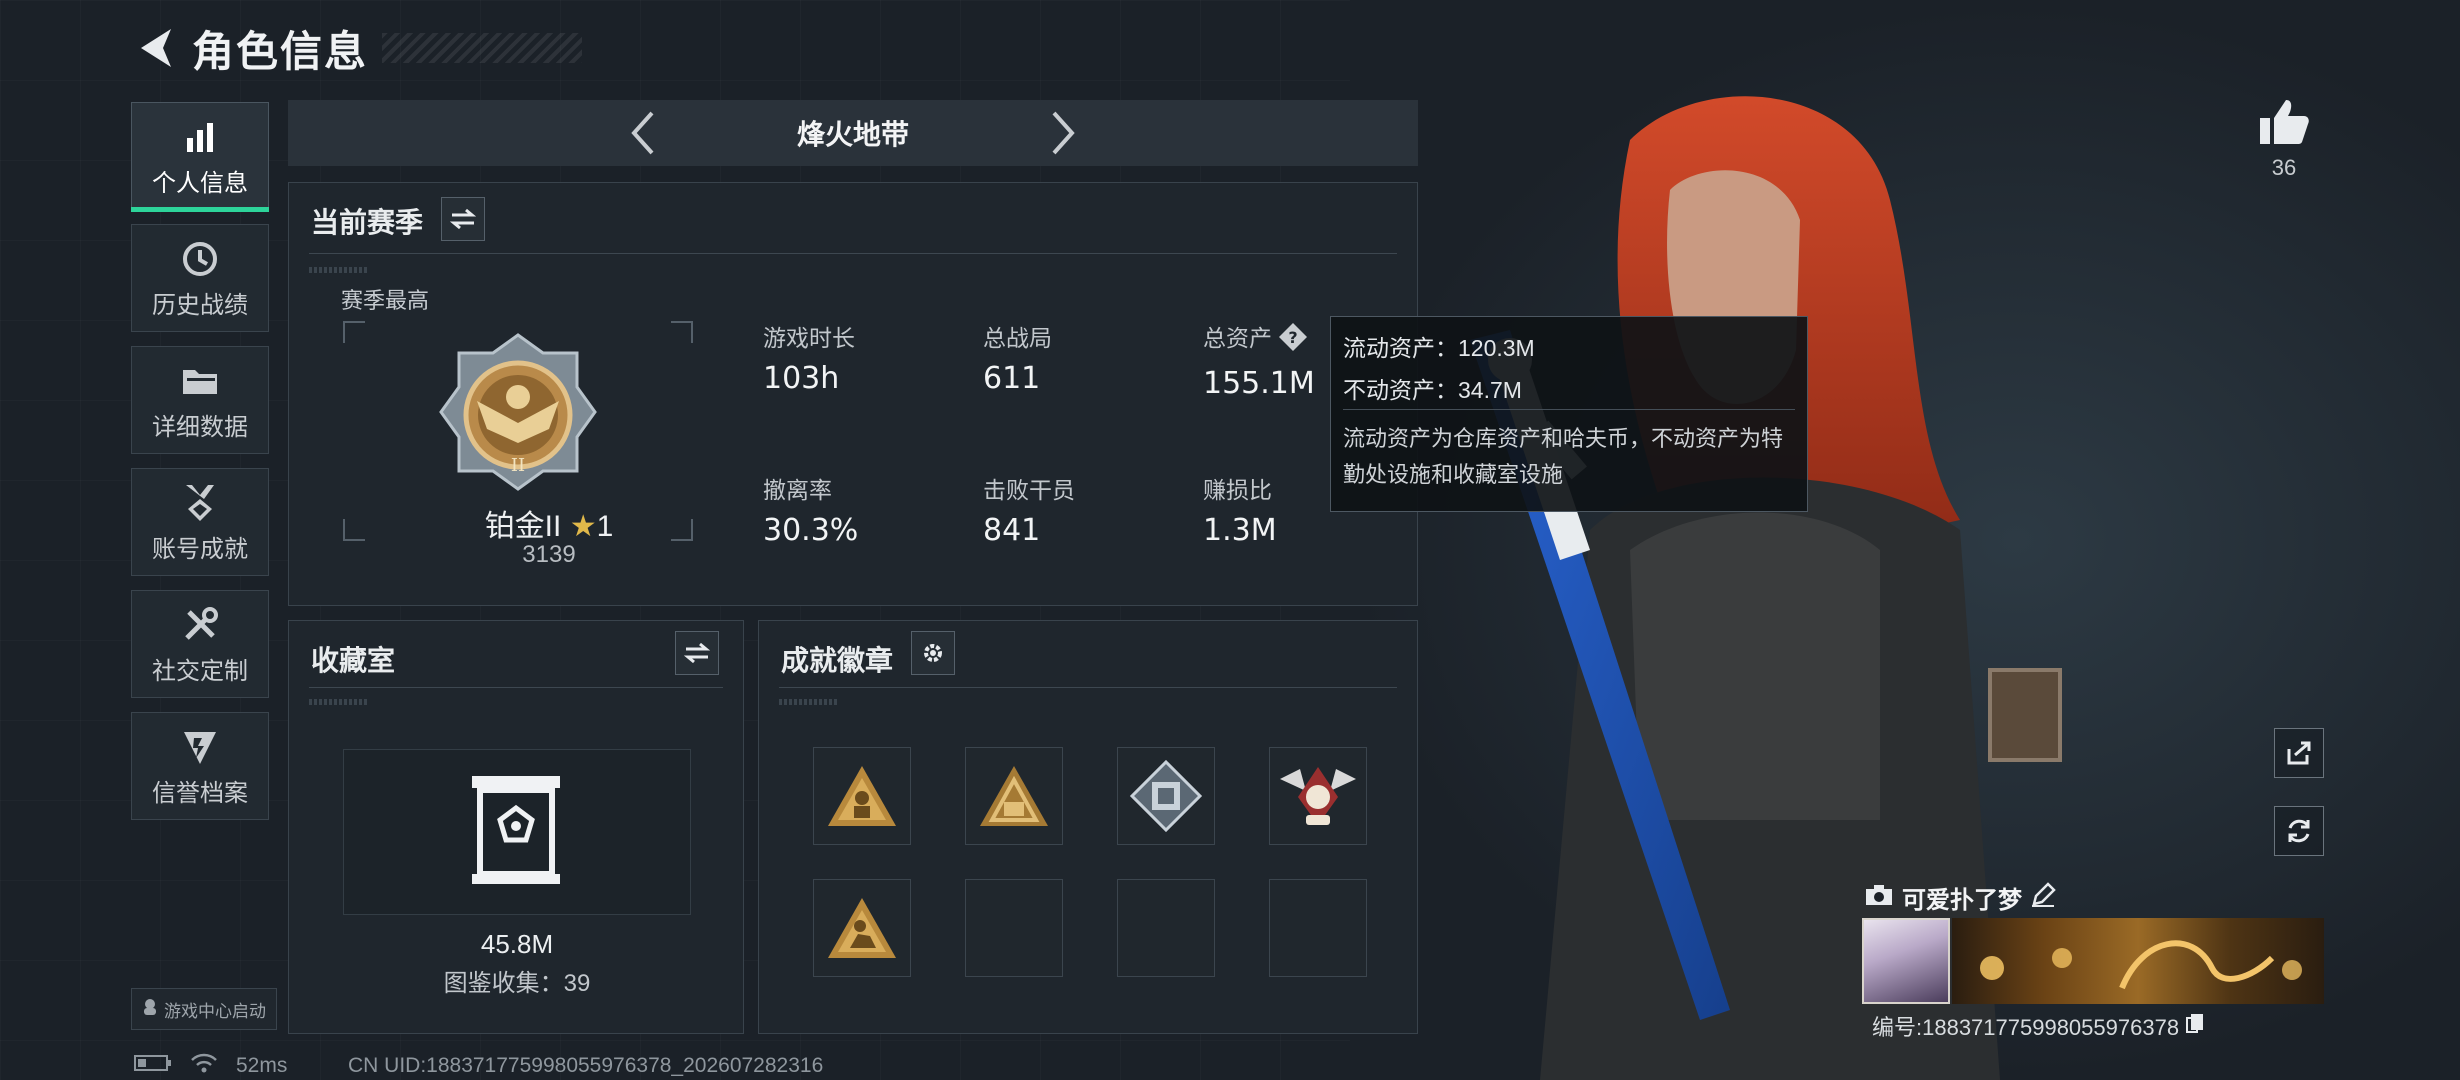 Image resolution: width=2460 pixels, height=1080 pixels. Describe the element at coordinates (1088, 827) in the screenshot. I see `achievement-panel: 成就徽章` at that location.